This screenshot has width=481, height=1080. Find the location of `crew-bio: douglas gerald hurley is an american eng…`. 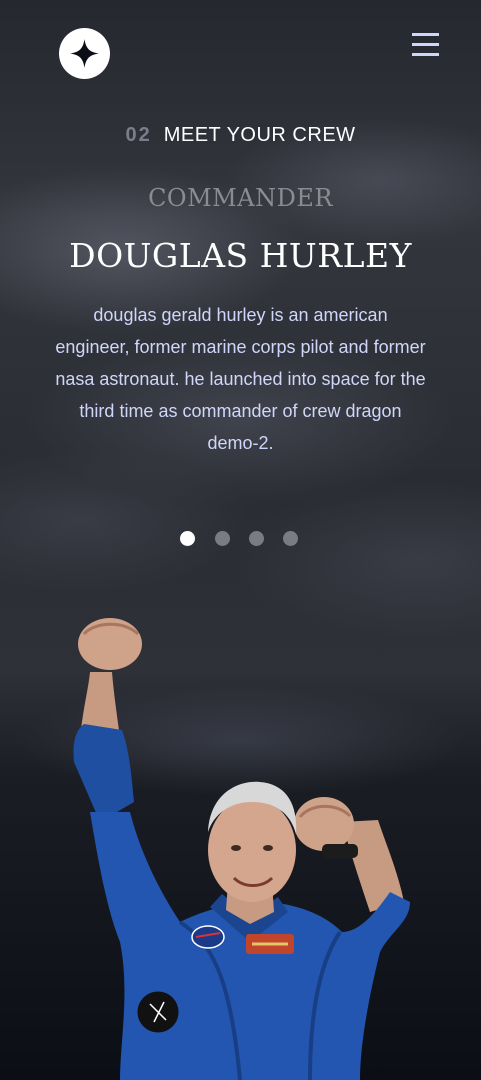

crew-bio: douglas gerald hurley is an american eng… is located at coordinates (240, 379).